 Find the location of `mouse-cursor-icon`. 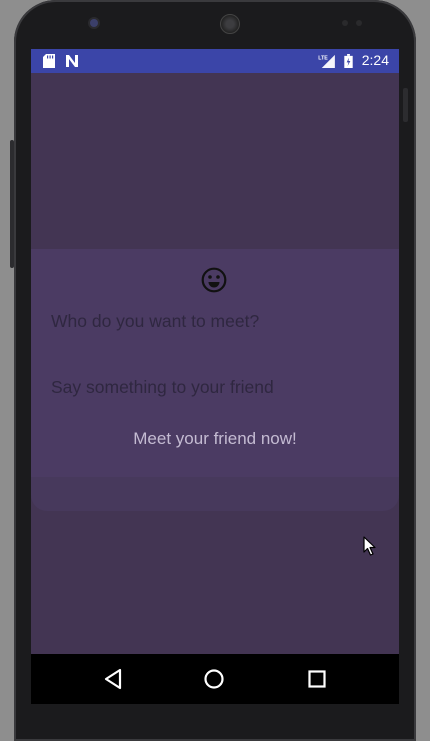

mouse-cursor-icon is located at coordinates (369, 546).